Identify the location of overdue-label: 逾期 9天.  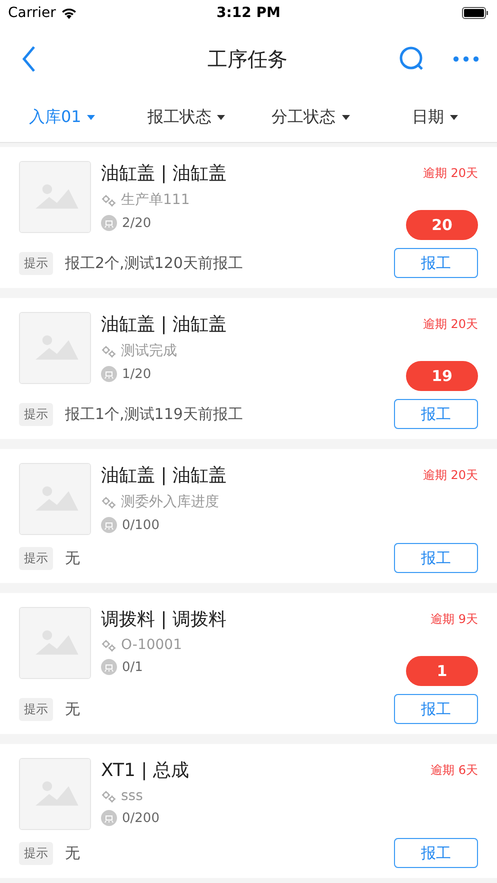
(454, 619).